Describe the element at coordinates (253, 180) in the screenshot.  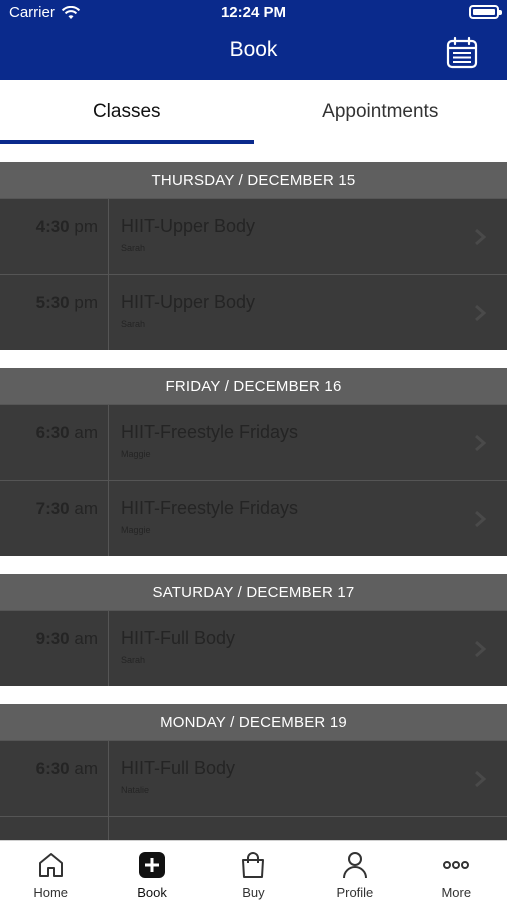
I see `day-header: THURSDAY / DECEMBER 15` at that location.